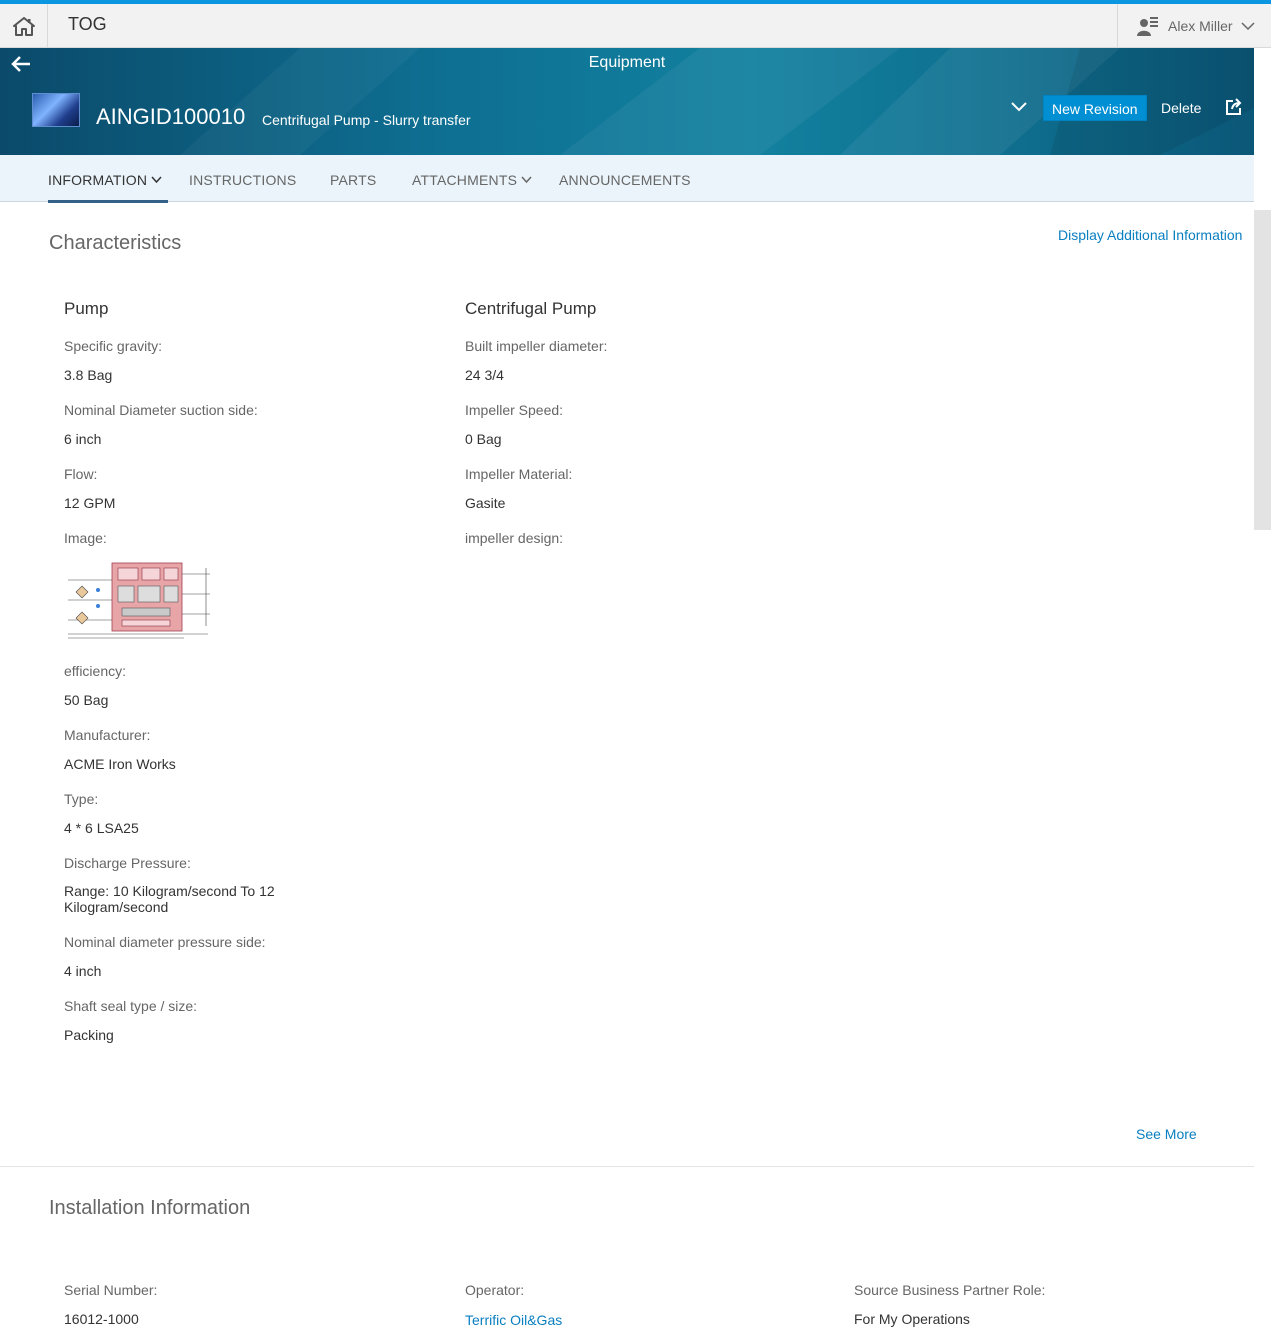 The height and width of the screenshot is (1330, 1271). Describe the element at coordinates (150, 1208) in the screenshot. I see `installation-title: Installation Information` at that location.